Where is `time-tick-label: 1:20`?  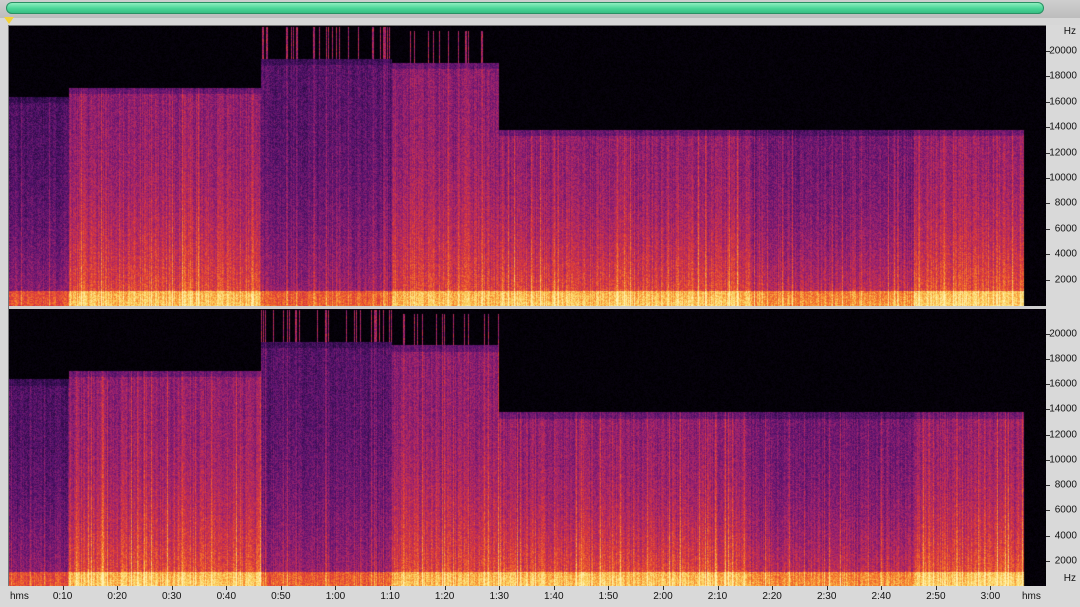
time-tick-label: 1:20 is located at coordinates (444, 596).